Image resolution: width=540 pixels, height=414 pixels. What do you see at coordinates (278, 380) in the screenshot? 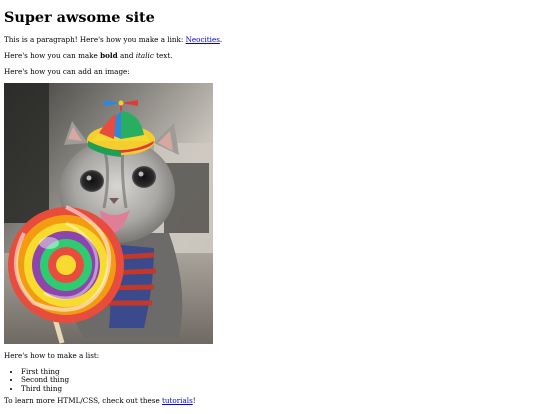
I see `list-item: Second thing` at bounding box center [278, 380].